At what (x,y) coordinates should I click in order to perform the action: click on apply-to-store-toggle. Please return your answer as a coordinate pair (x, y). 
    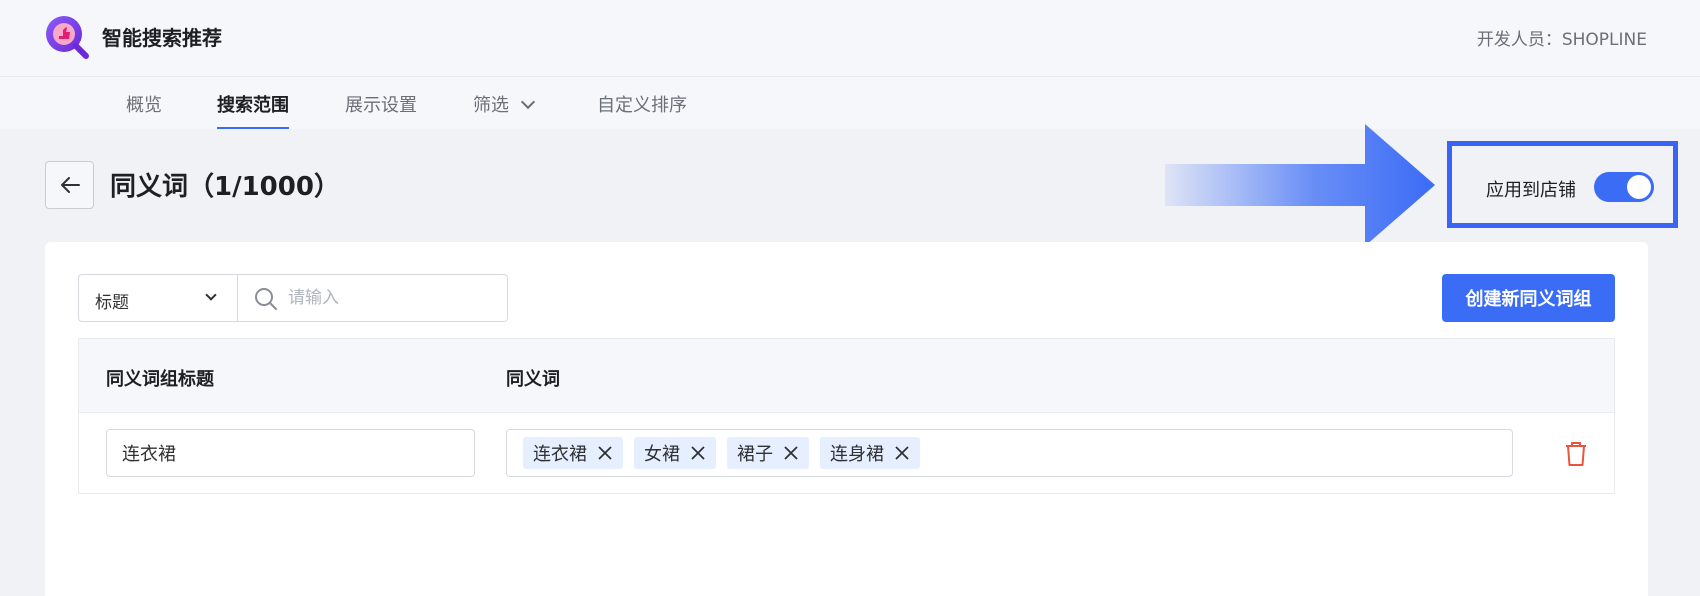
    Looking at the image, I should click on (1624, 187).